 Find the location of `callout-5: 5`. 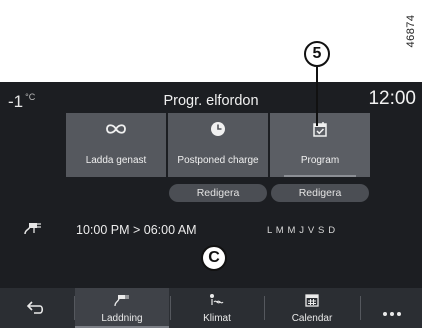

callout-5: 5 is located at coordinates (317, 54).